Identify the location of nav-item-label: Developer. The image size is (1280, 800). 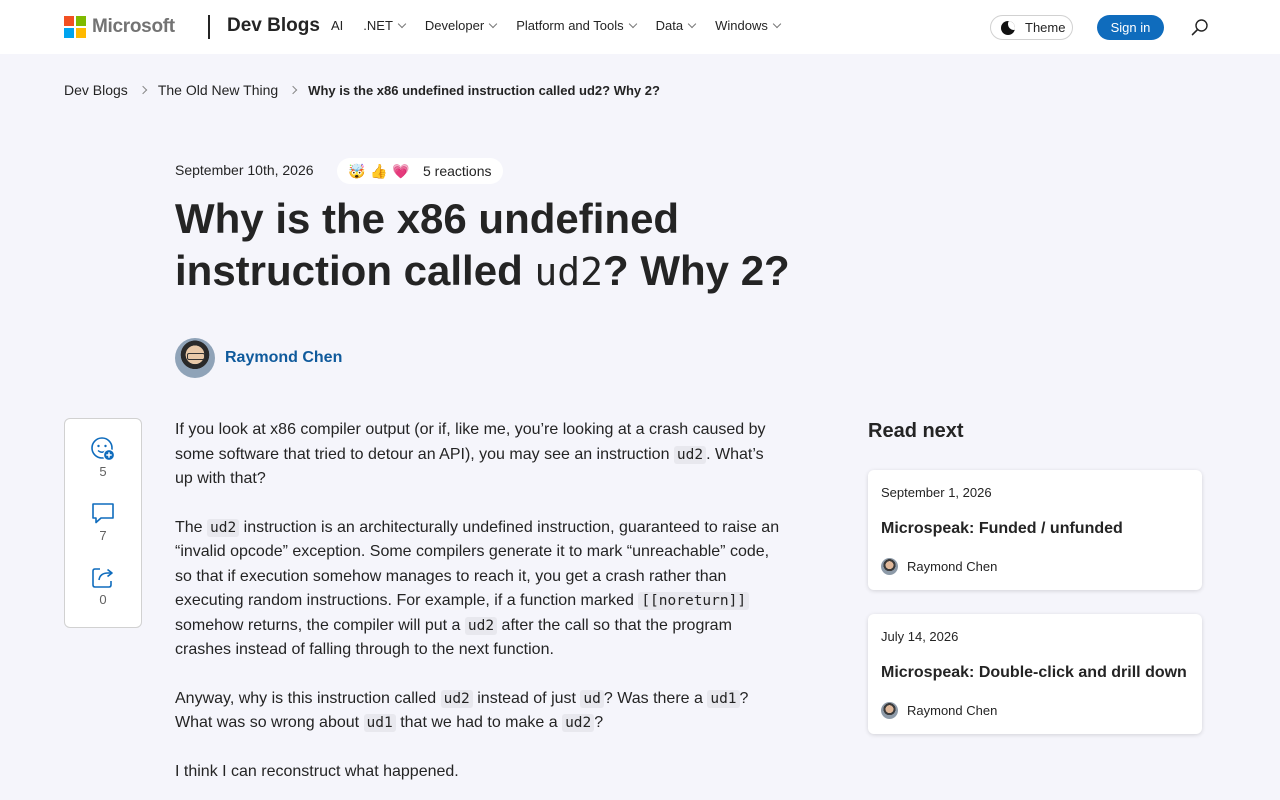
(454, 25).